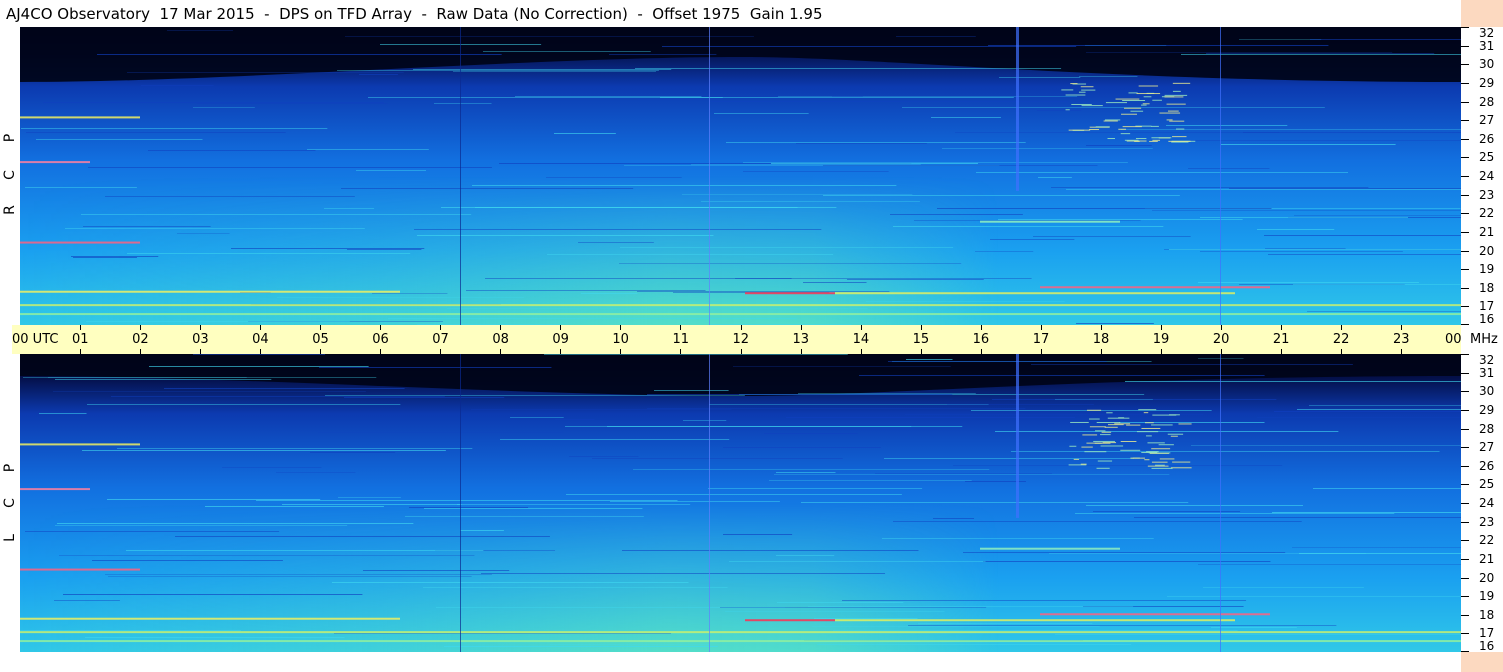 This screenshot has height=672, width=1503. Describe the element at coordinates (1484, 339) in the screenshot. I see `mhz-unit-label: MHz` at that location.